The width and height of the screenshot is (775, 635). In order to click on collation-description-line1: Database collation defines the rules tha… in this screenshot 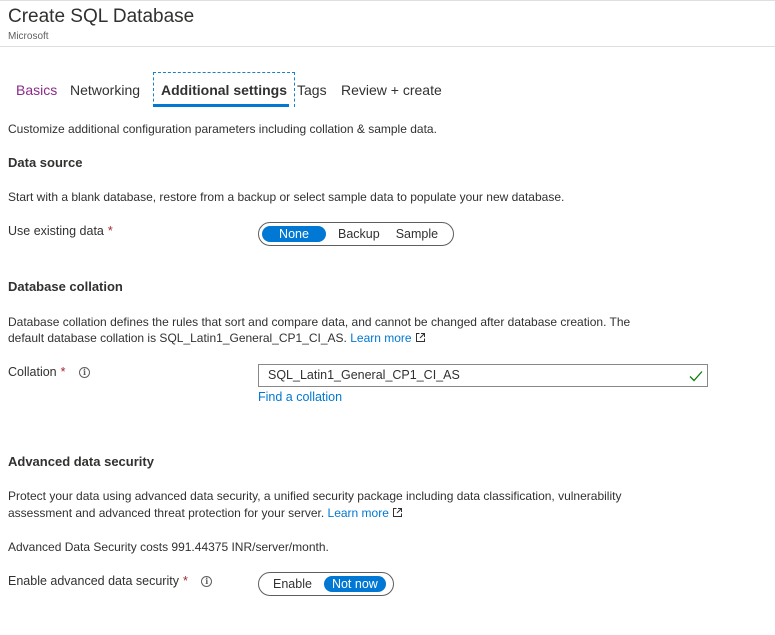, I will do `click(319, 322)`.